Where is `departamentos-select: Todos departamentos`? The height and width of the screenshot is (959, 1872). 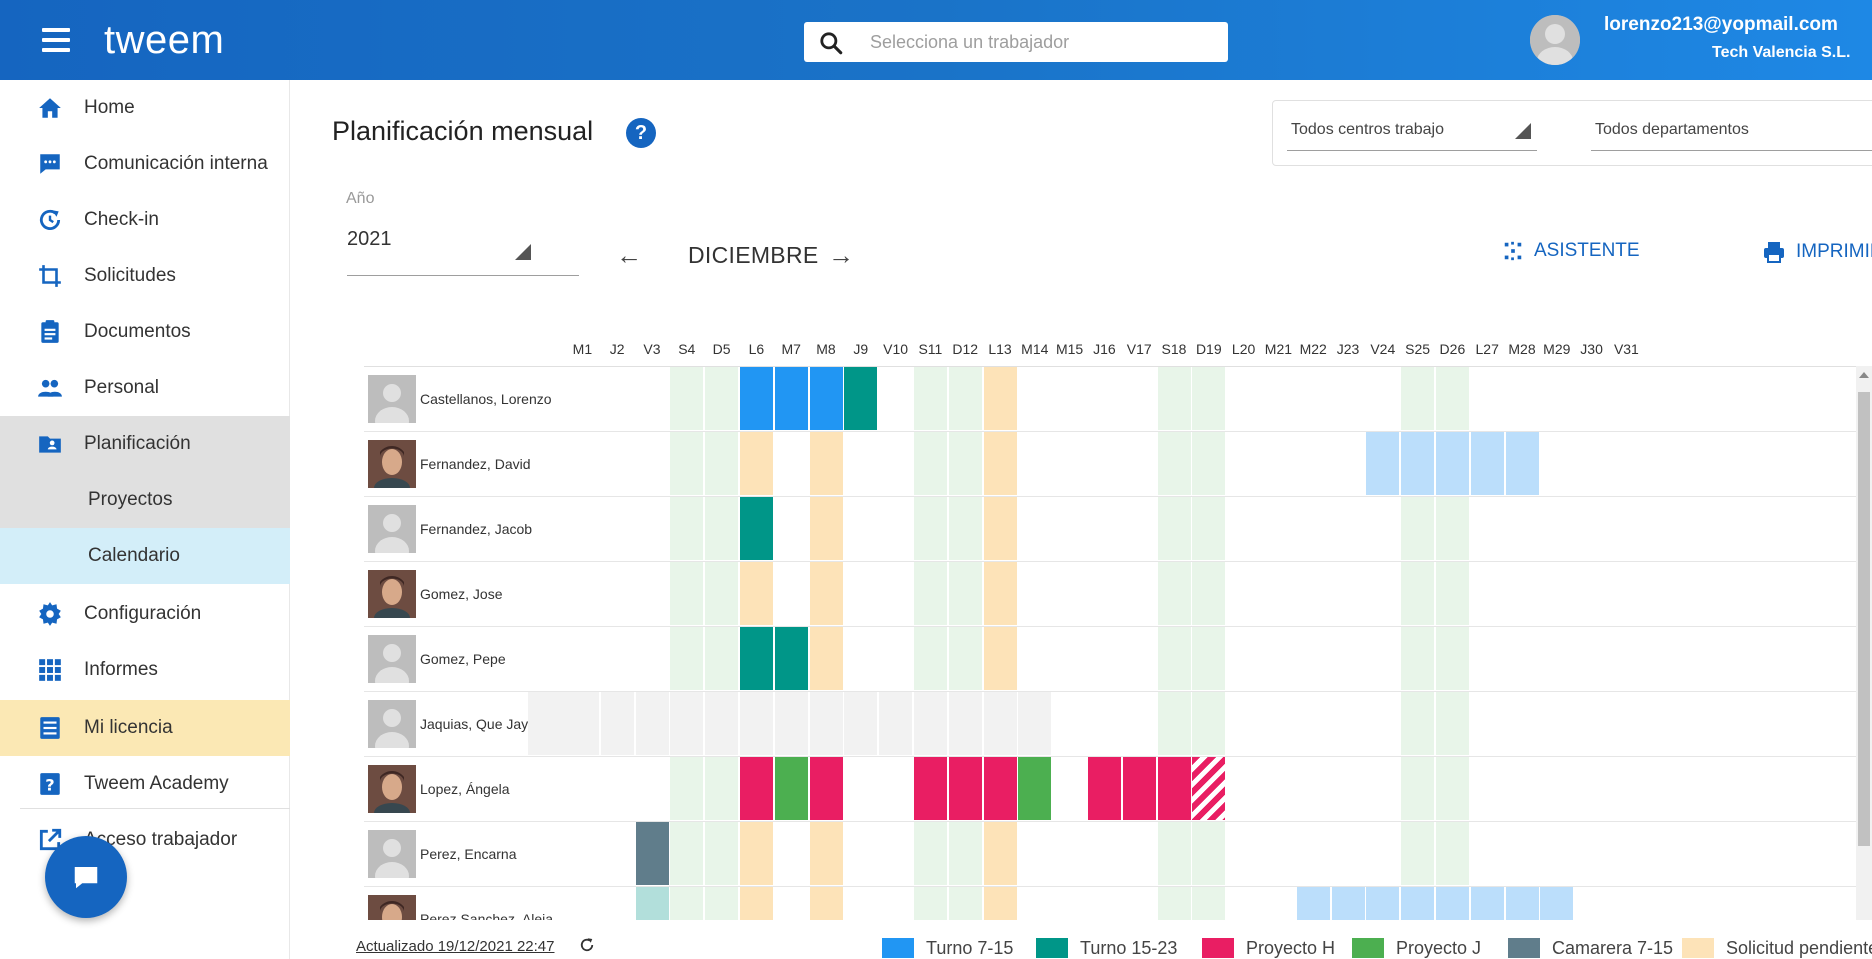
departamentos-select: Todos departamentos is located at coordinates (1731, 133).